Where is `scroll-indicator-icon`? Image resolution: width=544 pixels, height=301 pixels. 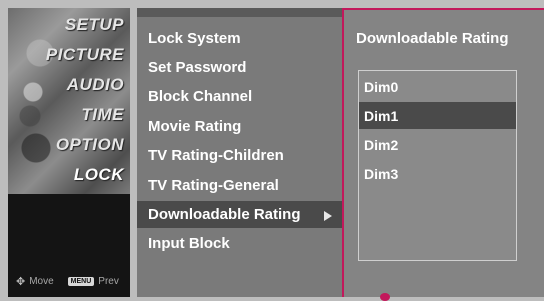 scroll-indicator-icon is located at coordinates (385, 297).